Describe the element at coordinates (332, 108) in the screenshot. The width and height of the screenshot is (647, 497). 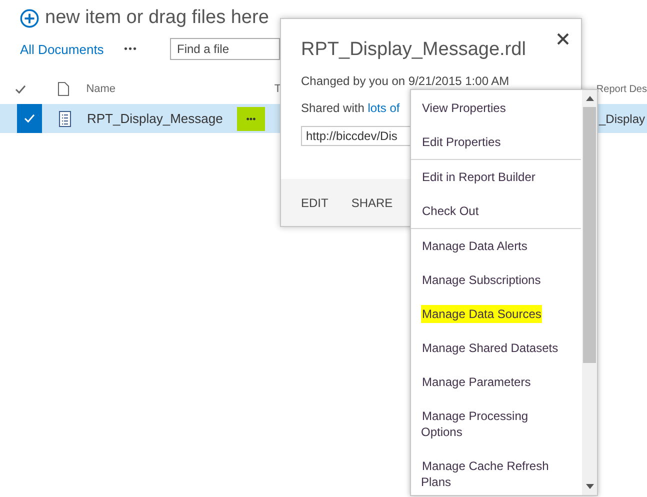
I see `shared-text: Shared with` at that location.